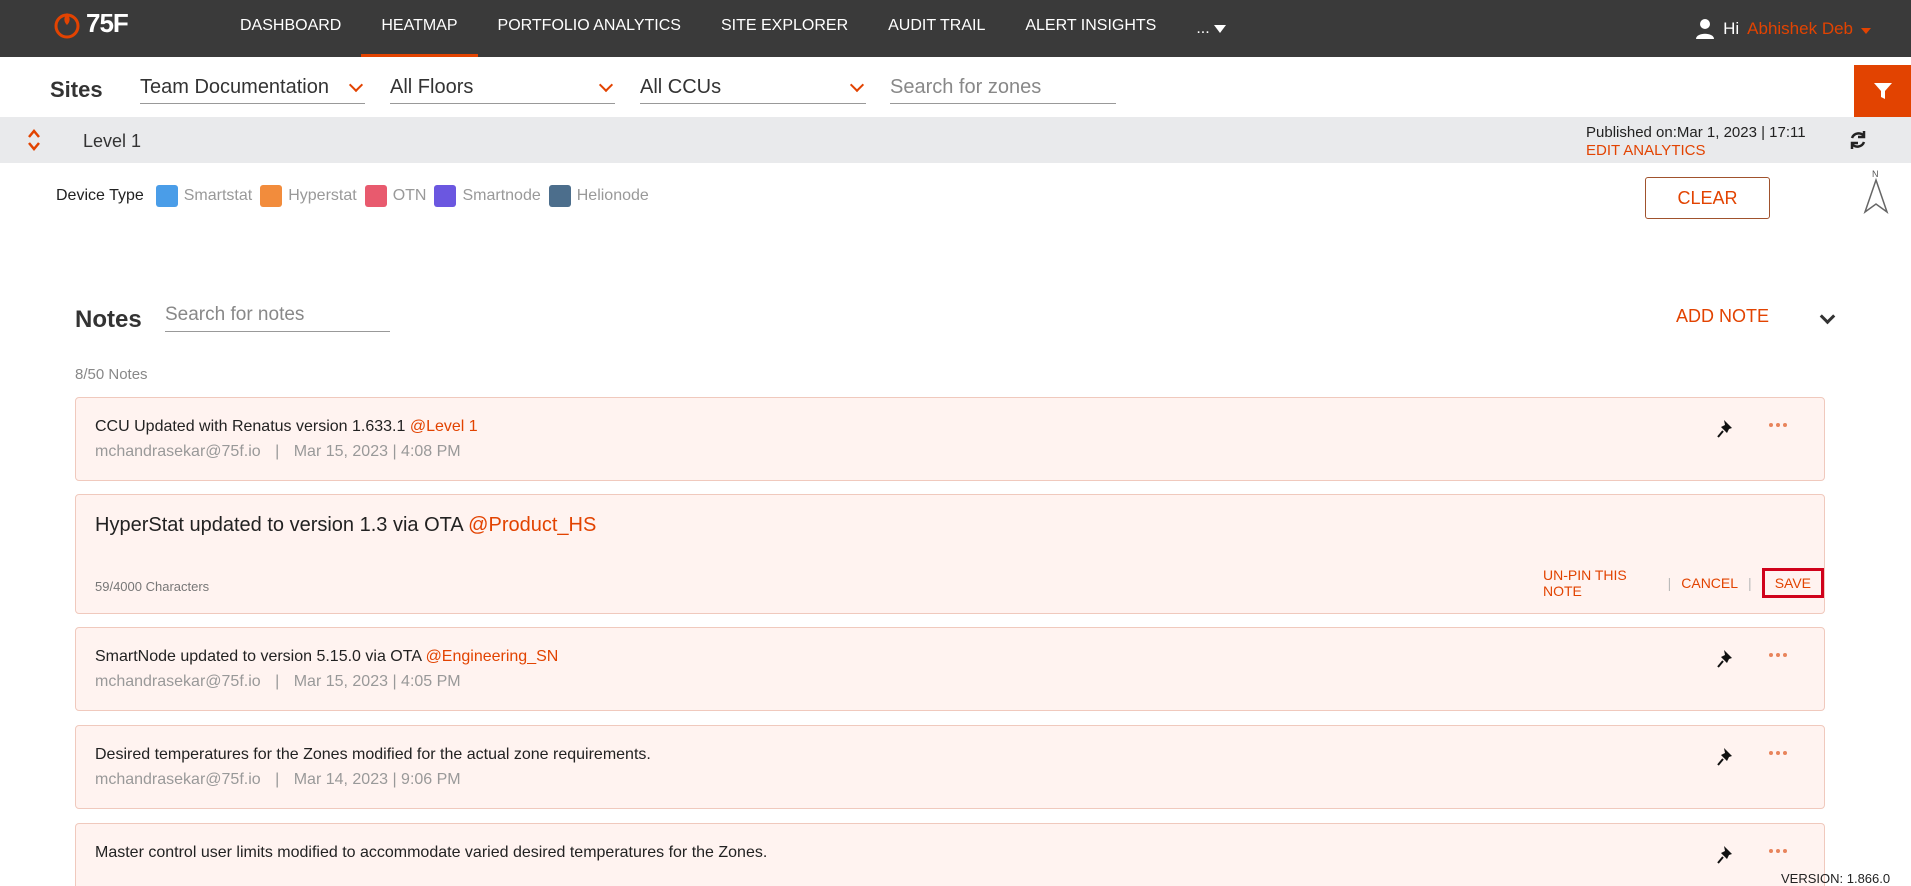 The image size is (1911, 886). I want to click on legend-smartnode: Smartnode, so click(487, 196).